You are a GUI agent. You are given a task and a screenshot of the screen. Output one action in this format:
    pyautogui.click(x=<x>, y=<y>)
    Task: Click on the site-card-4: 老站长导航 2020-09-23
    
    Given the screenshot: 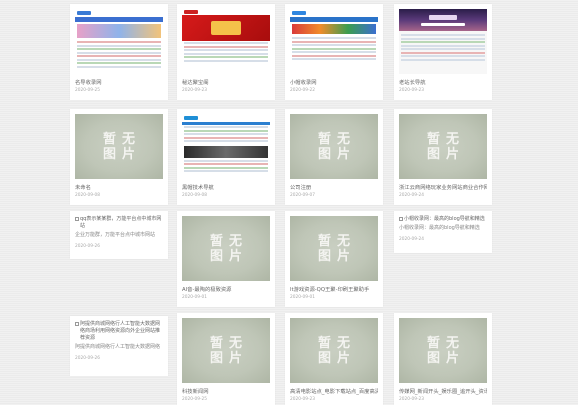 What is the action you would take?
    pyautogui.click(x=443, y=52)
    